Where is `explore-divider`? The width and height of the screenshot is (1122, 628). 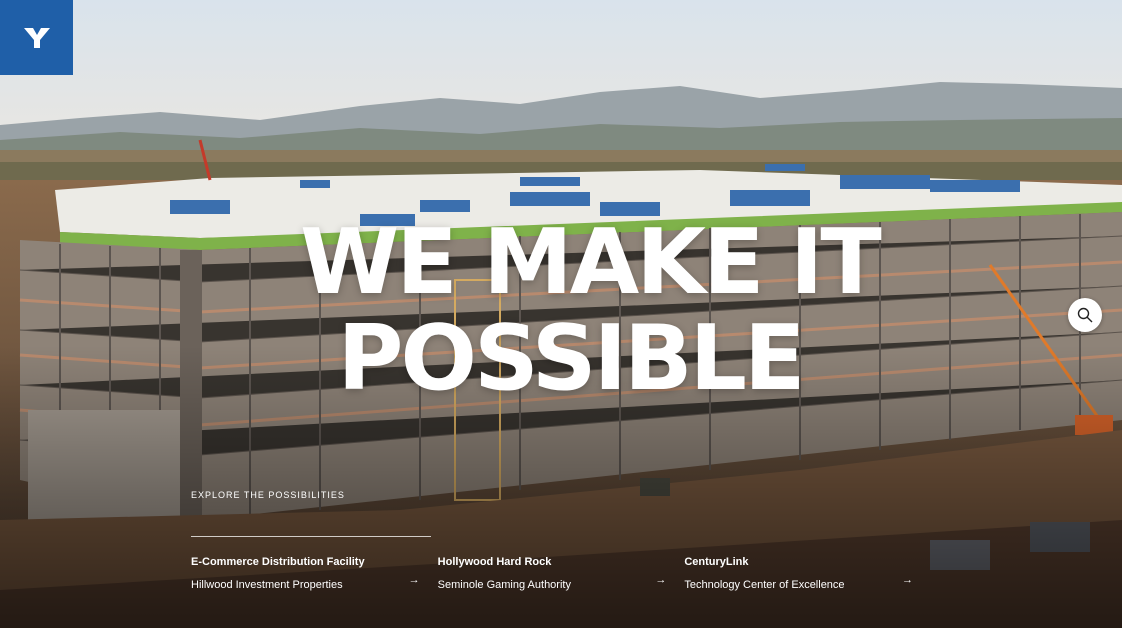
explore-divider is located at coordinates (311, 536).